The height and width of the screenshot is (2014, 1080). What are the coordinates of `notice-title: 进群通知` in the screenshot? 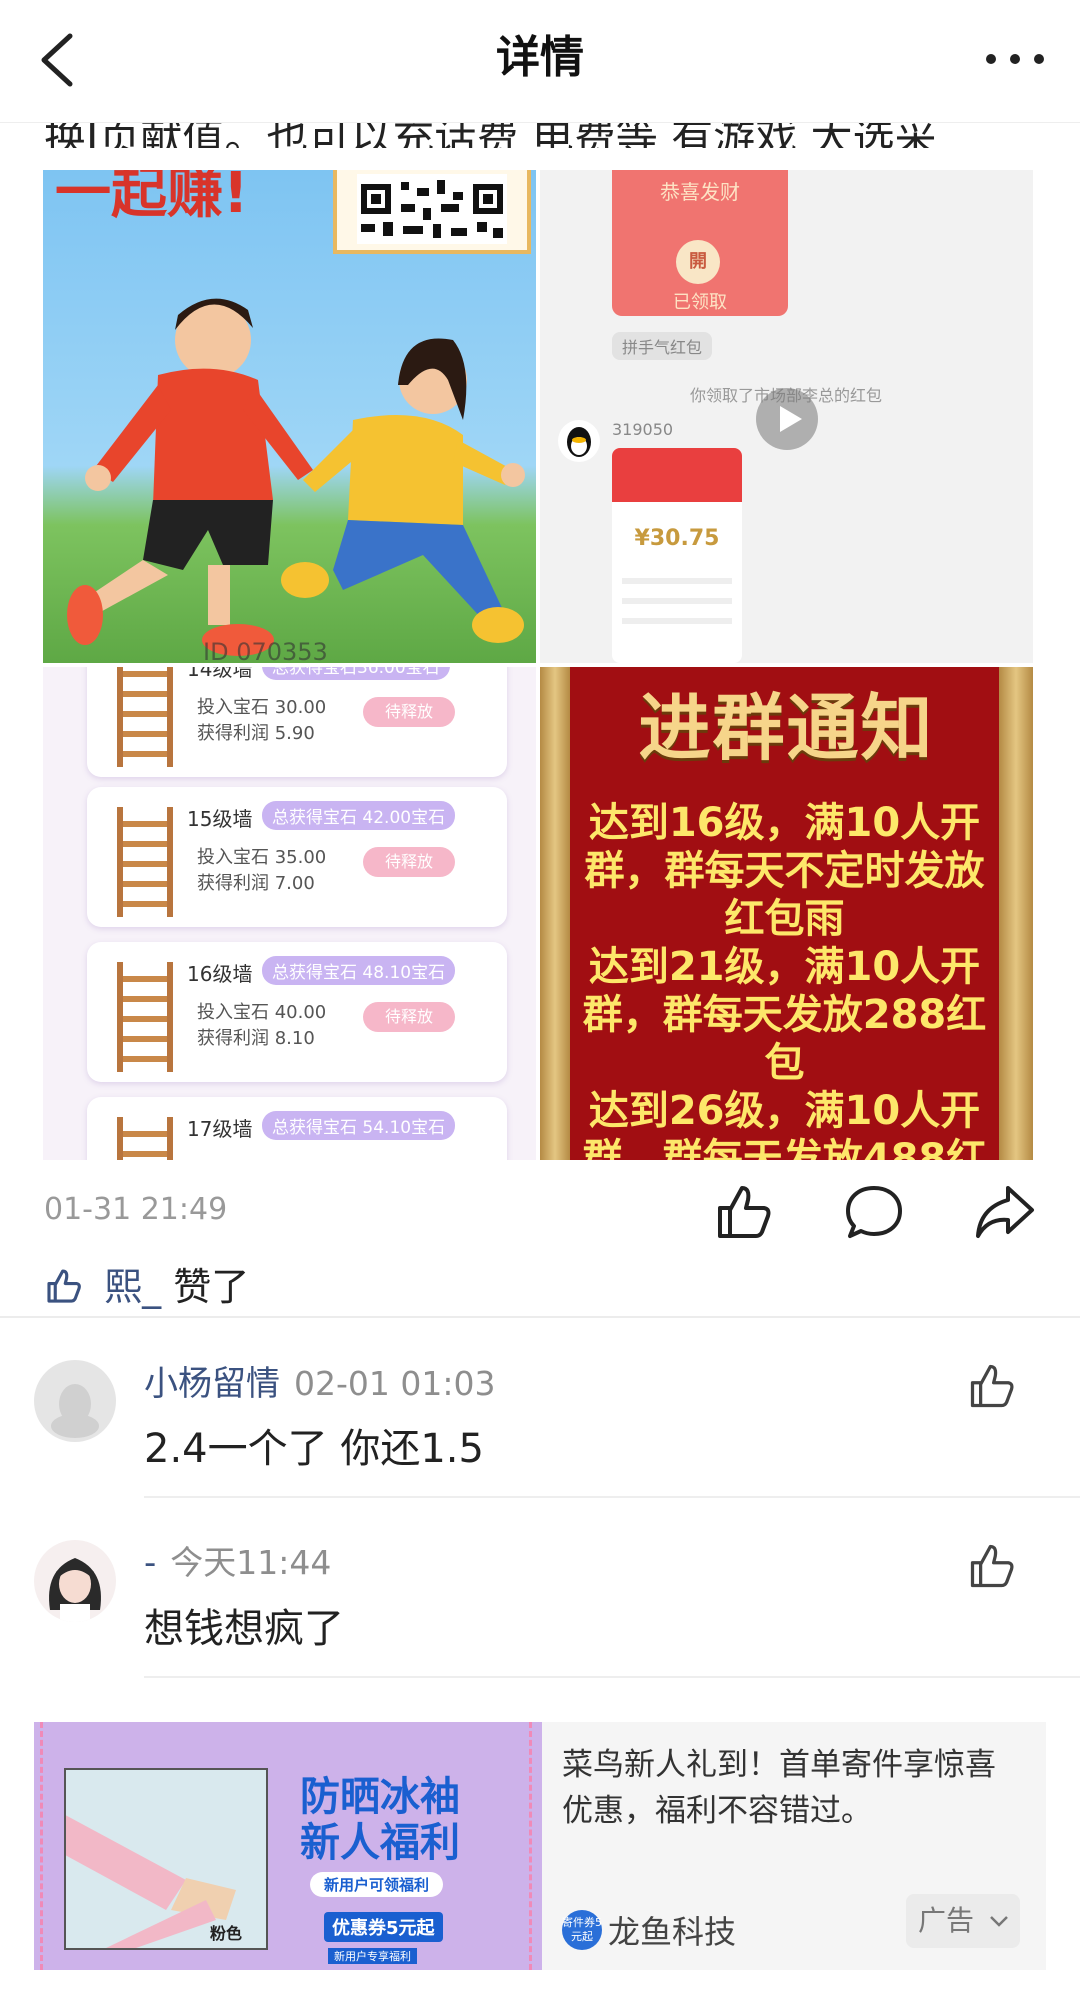 It's located at (786, 728).